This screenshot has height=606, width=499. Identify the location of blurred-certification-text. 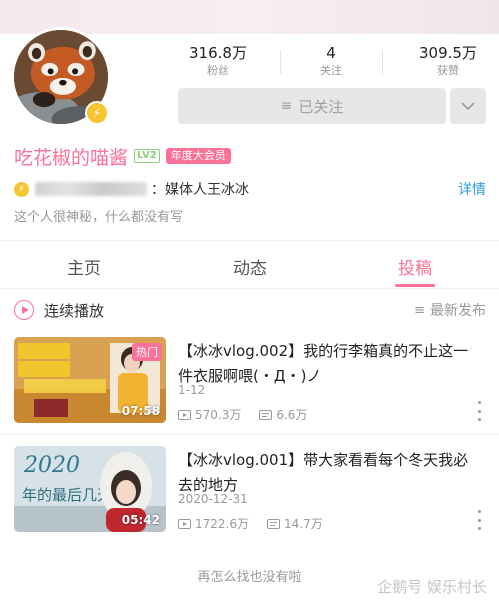
(91, 189).